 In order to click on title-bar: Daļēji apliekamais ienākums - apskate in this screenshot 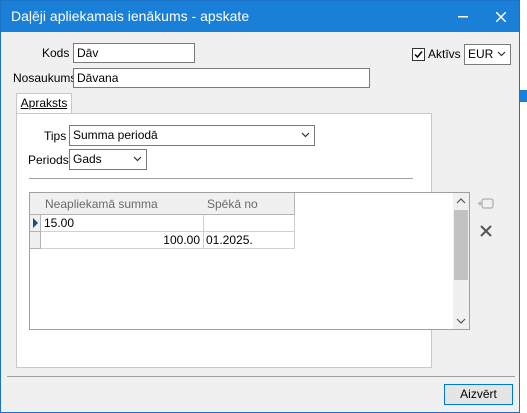, I will do `click(260, 16)`.